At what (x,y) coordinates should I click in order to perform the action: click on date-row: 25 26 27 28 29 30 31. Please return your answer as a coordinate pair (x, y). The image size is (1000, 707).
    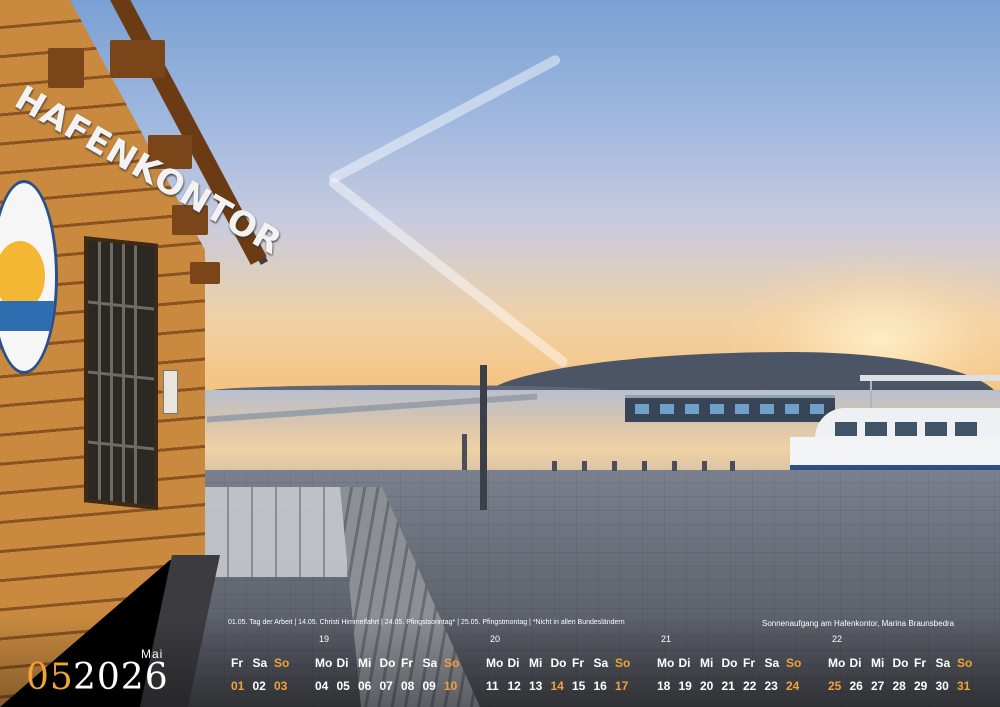
    Looking at the image, I should click on (903, 686).